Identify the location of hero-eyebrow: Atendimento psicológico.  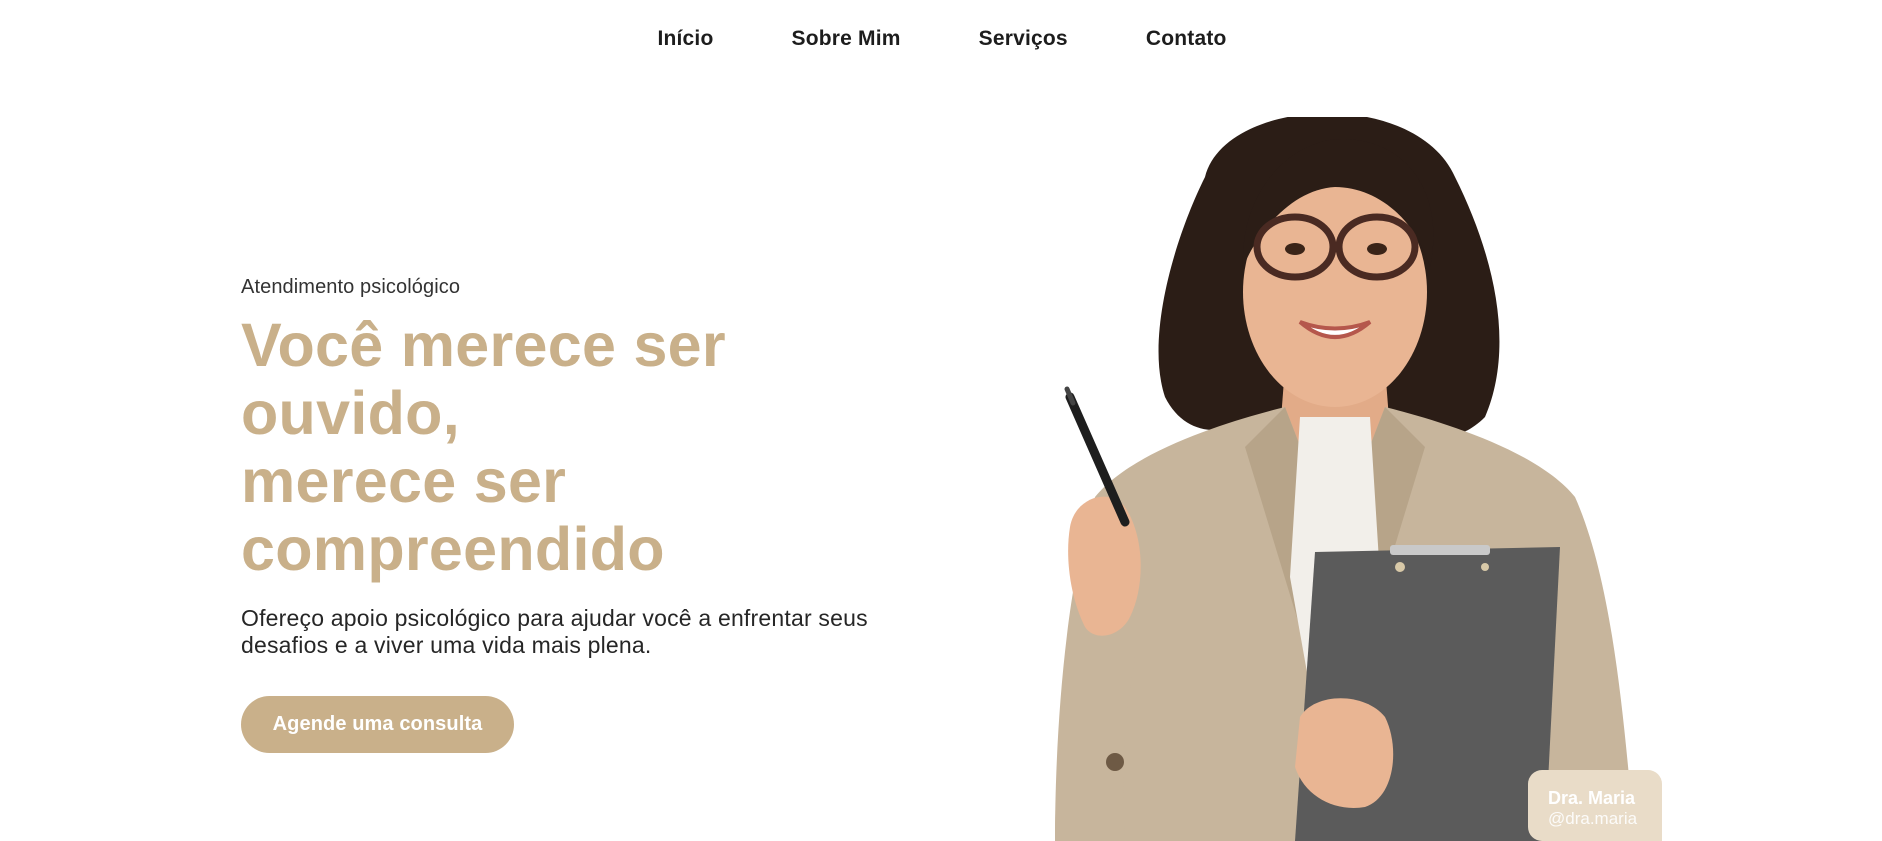
(351, 287).